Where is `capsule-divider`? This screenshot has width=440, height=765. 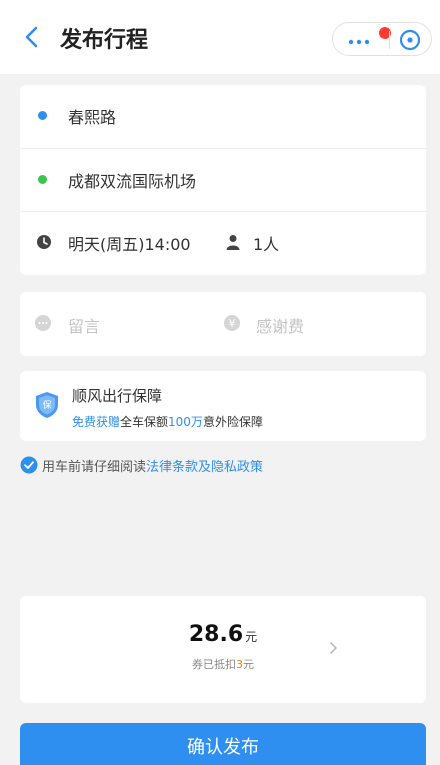 capsule-divider is located at coordinates (389, 40).